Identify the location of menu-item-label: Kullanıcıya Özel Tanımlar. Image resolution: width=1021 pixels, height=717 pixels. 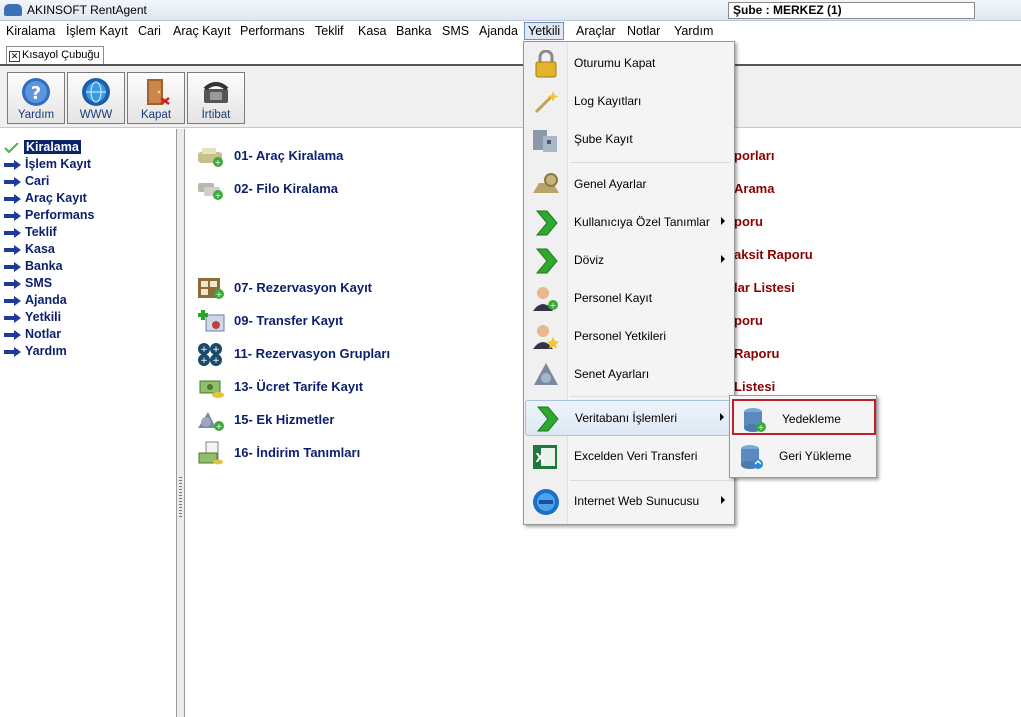
(642, 222).